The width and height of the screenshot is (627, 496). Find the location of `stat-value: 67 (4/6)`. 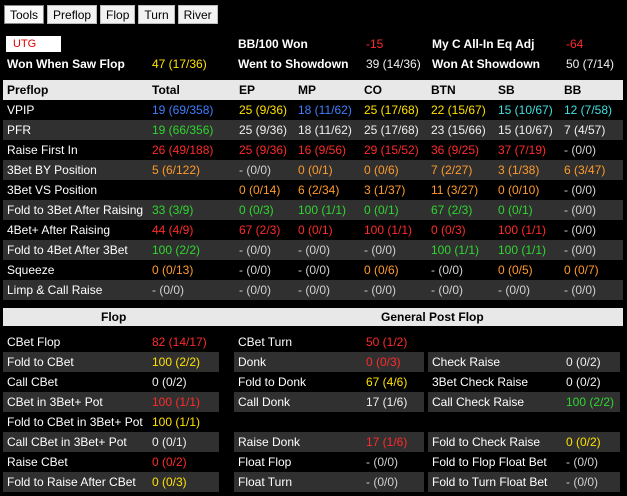

stat-value: 67 (4/6) is located at coordinates (386, 382).